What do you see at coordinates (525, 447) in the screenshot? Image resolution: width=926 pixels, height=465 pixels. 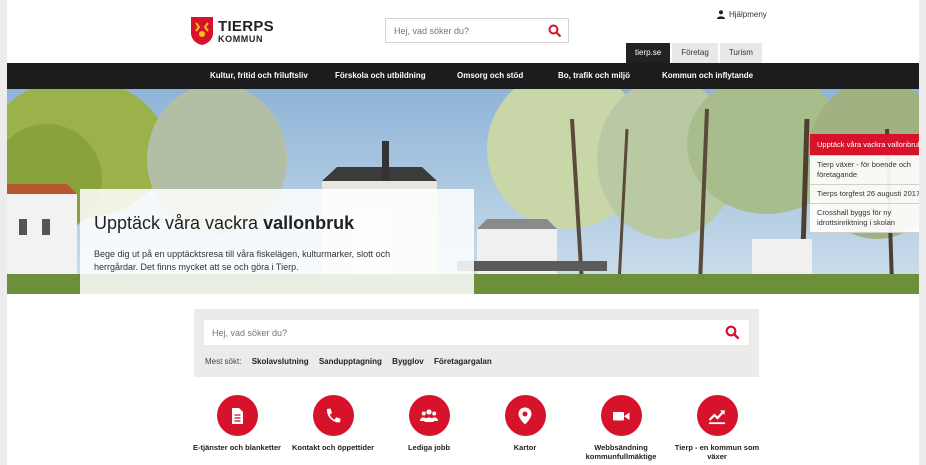 I see `service-label: Kartor` at bounding box center [525, 447].